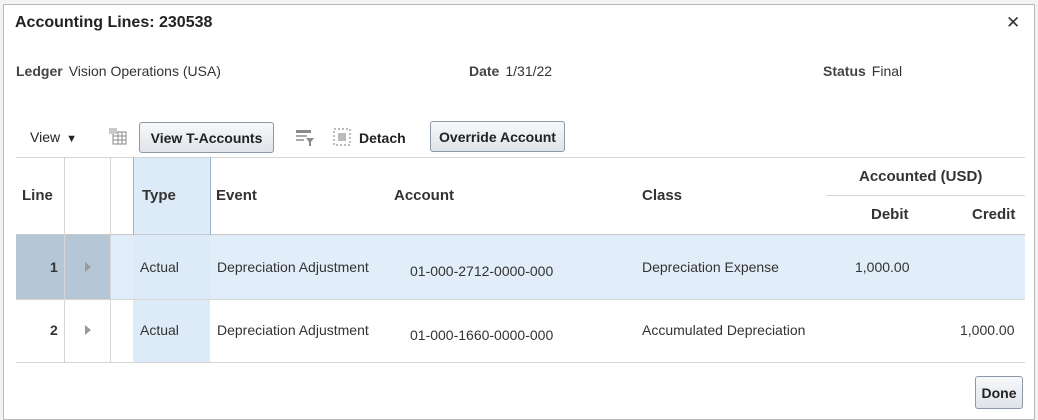 The width and height of the screenshot is (1038, 420). I want to click on caret-down-icon: ▼, so click(71, 139).